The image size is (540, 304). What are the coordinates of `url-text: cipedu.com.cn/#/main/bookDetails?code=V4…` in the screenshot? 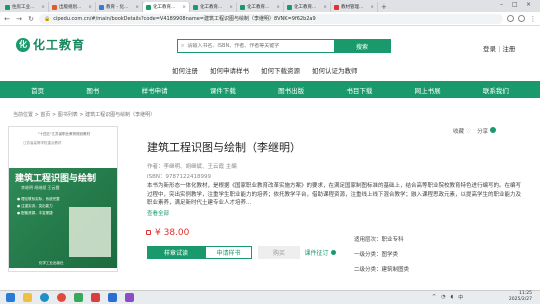 It's located at (184, 19).